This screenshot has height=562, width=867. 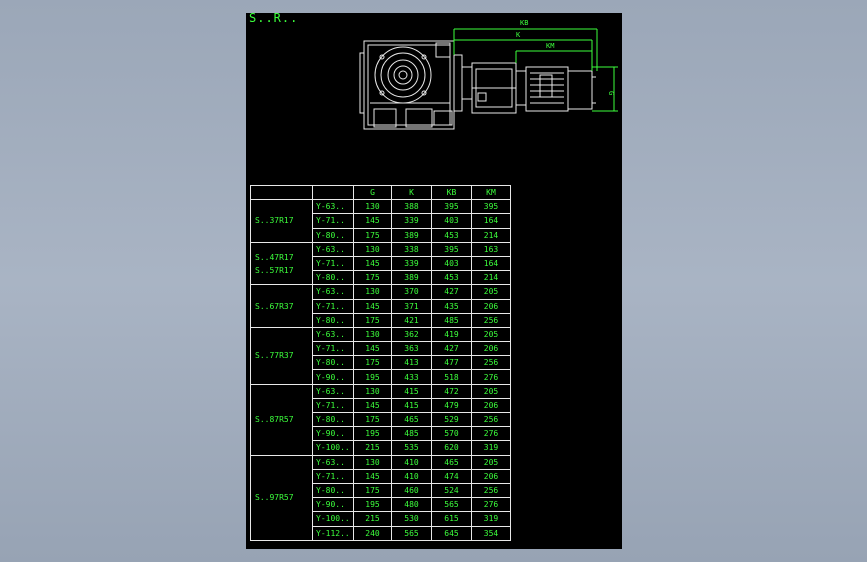 What do you see at coordinates (411, 462) in the screenshot?
I see `value-cell: 410` at bounding box center [411, 462].